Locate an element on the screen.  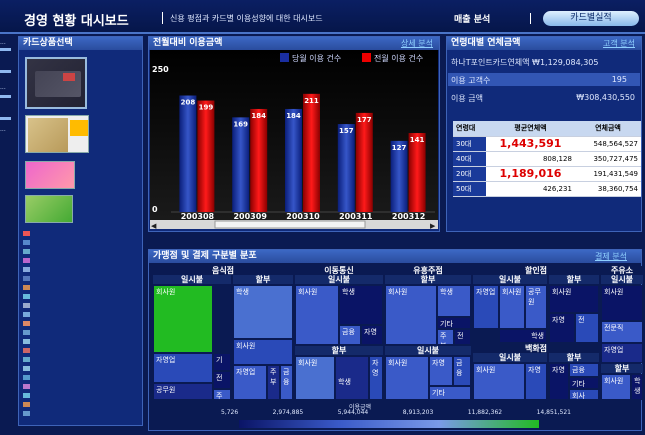
card-gold is located at coordinates (57, 134).